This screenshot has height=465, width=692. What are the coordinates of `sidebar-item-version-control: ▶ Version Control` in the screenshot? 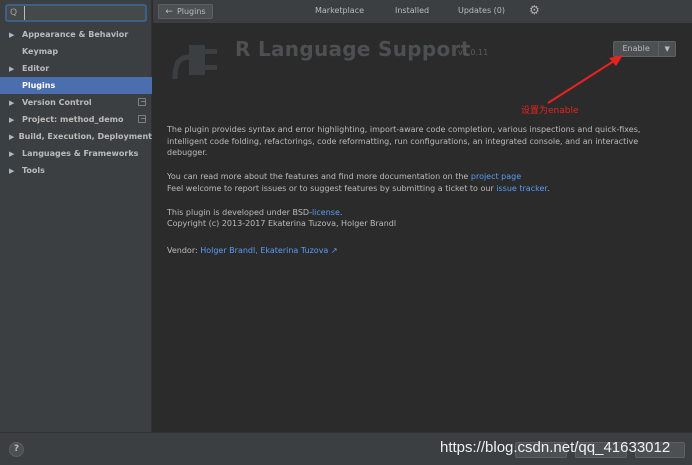 It's located at (76, 102).